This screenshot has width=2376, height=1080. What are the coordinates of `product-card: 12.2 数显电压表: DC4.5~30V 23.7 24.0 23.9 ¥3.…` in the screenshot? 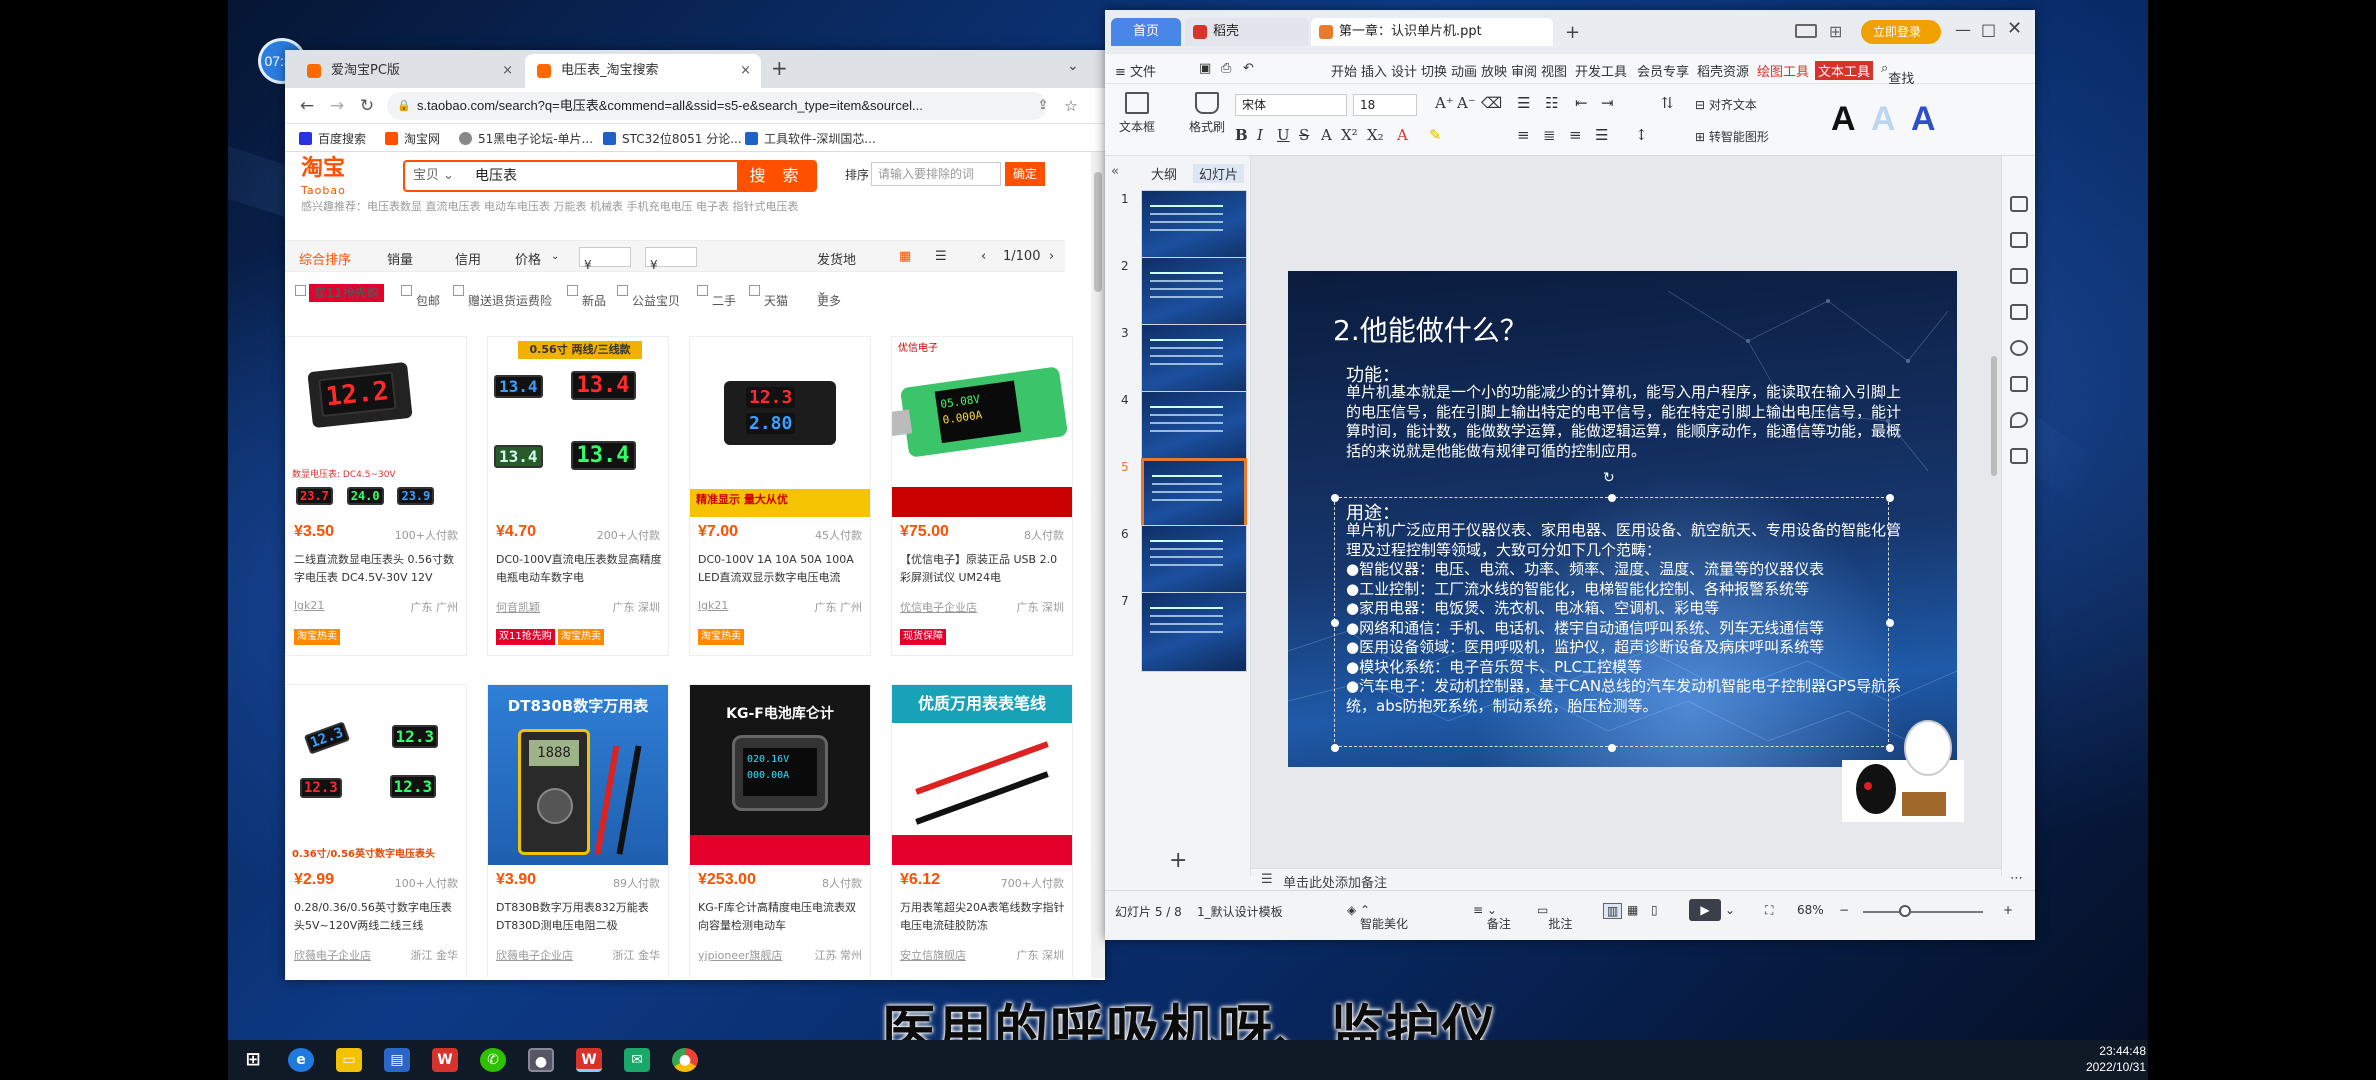 It's located at (376, 496).